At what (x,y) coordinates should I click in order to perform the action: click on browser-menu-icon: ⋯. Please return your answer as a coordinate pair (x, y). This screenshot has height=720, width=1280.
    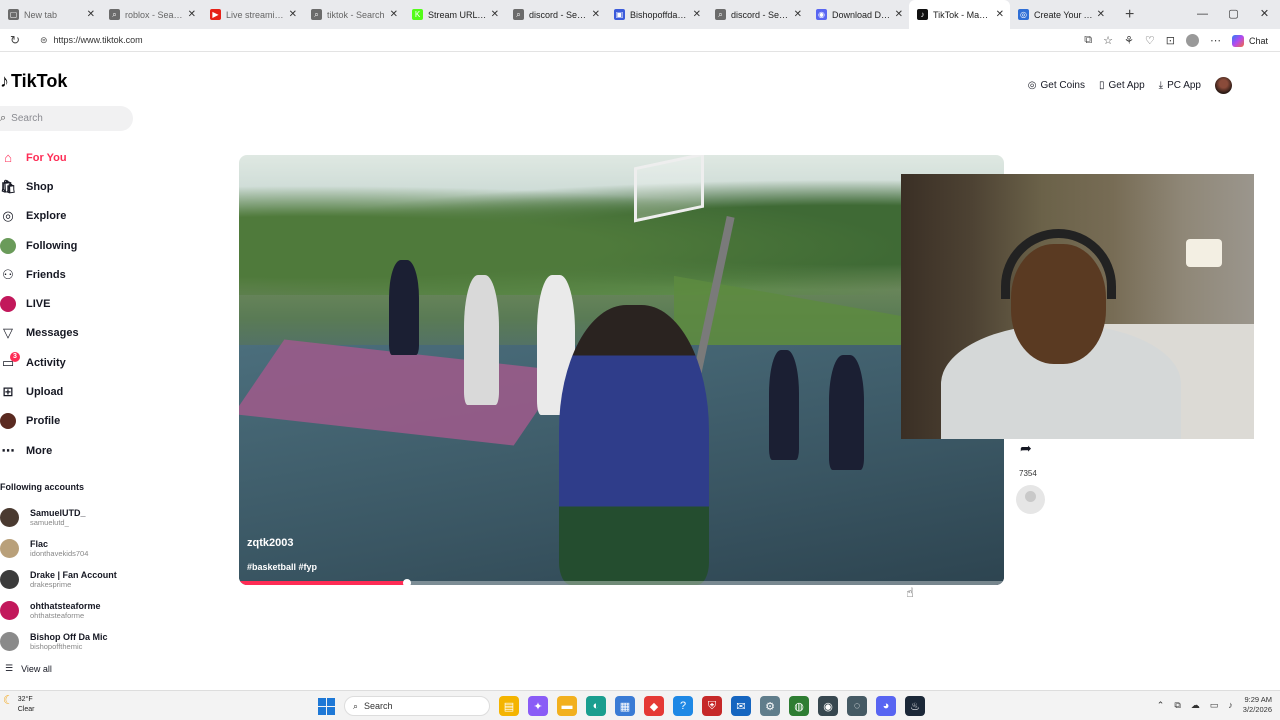
    Looking at the image, I should click on (1215, 40).